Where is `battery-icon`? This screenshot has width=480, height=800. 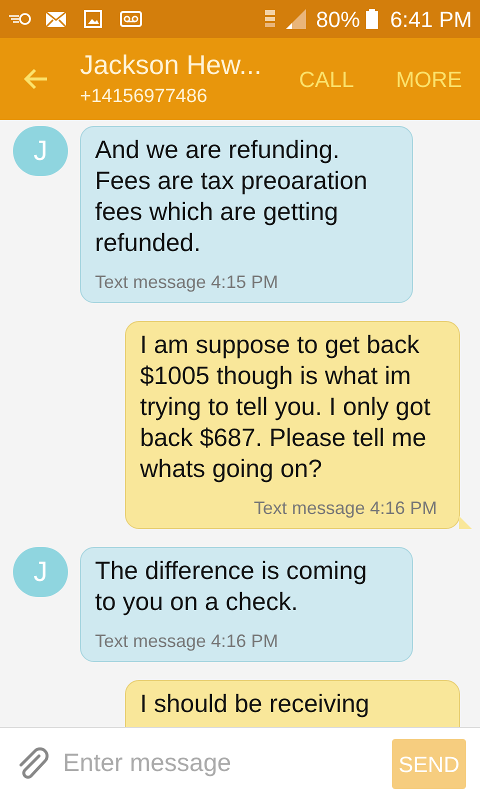 battery-icon is located at coordinates (372, 19).